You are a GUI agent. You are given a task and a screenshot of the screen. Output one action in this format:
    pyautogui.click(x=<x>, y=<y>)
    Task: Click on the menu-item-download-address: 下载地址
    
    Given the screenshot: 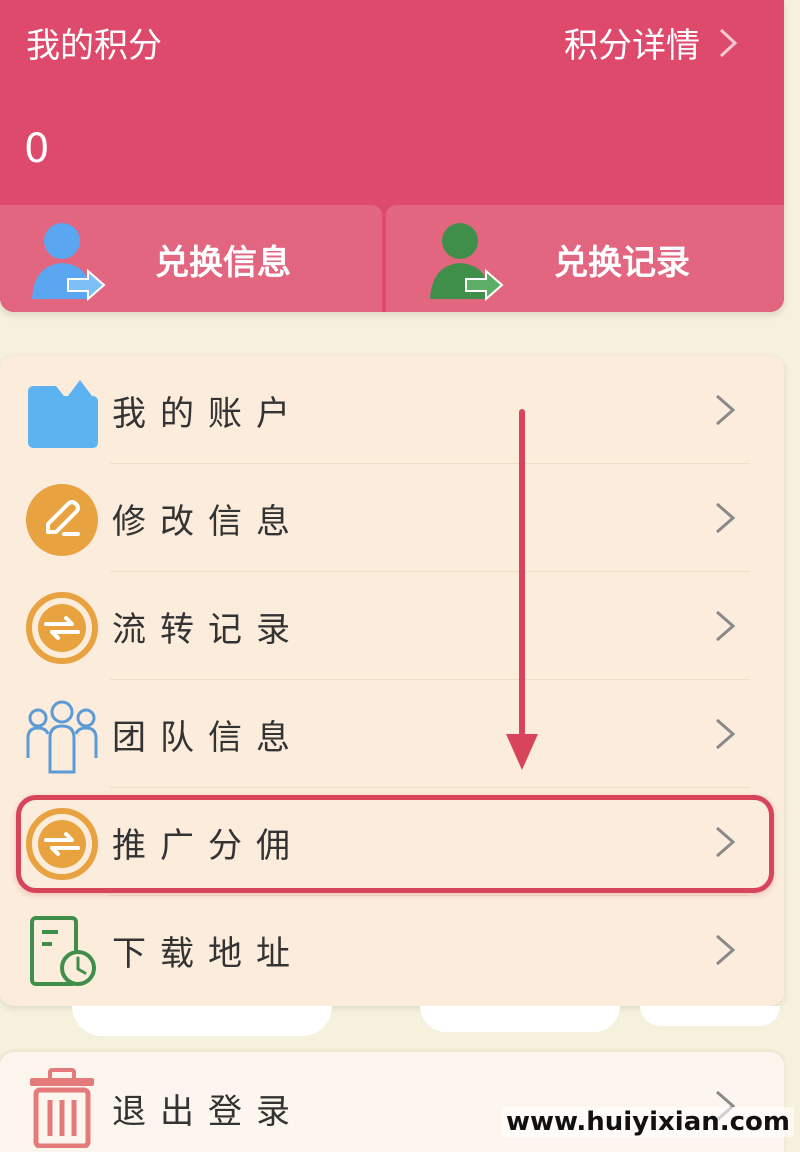 What is the action you would take?
    pyautogui.click(x=392, y=950)
    